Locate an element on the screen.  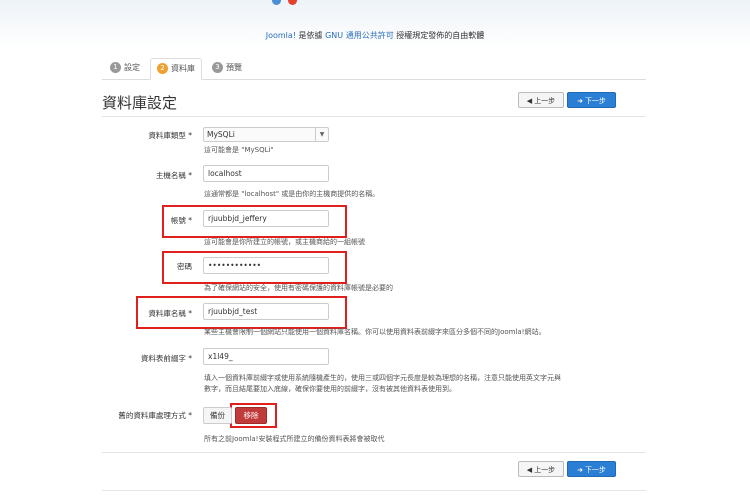
db-type-select: MySQLi ▼ is located at coordinates (266, 134).